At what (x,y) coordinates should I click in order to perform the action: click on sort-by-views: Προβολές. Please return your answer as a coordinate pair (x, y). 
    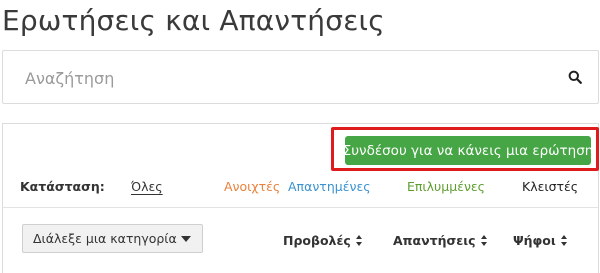
    Looking at the image, I should click on (323, 240).